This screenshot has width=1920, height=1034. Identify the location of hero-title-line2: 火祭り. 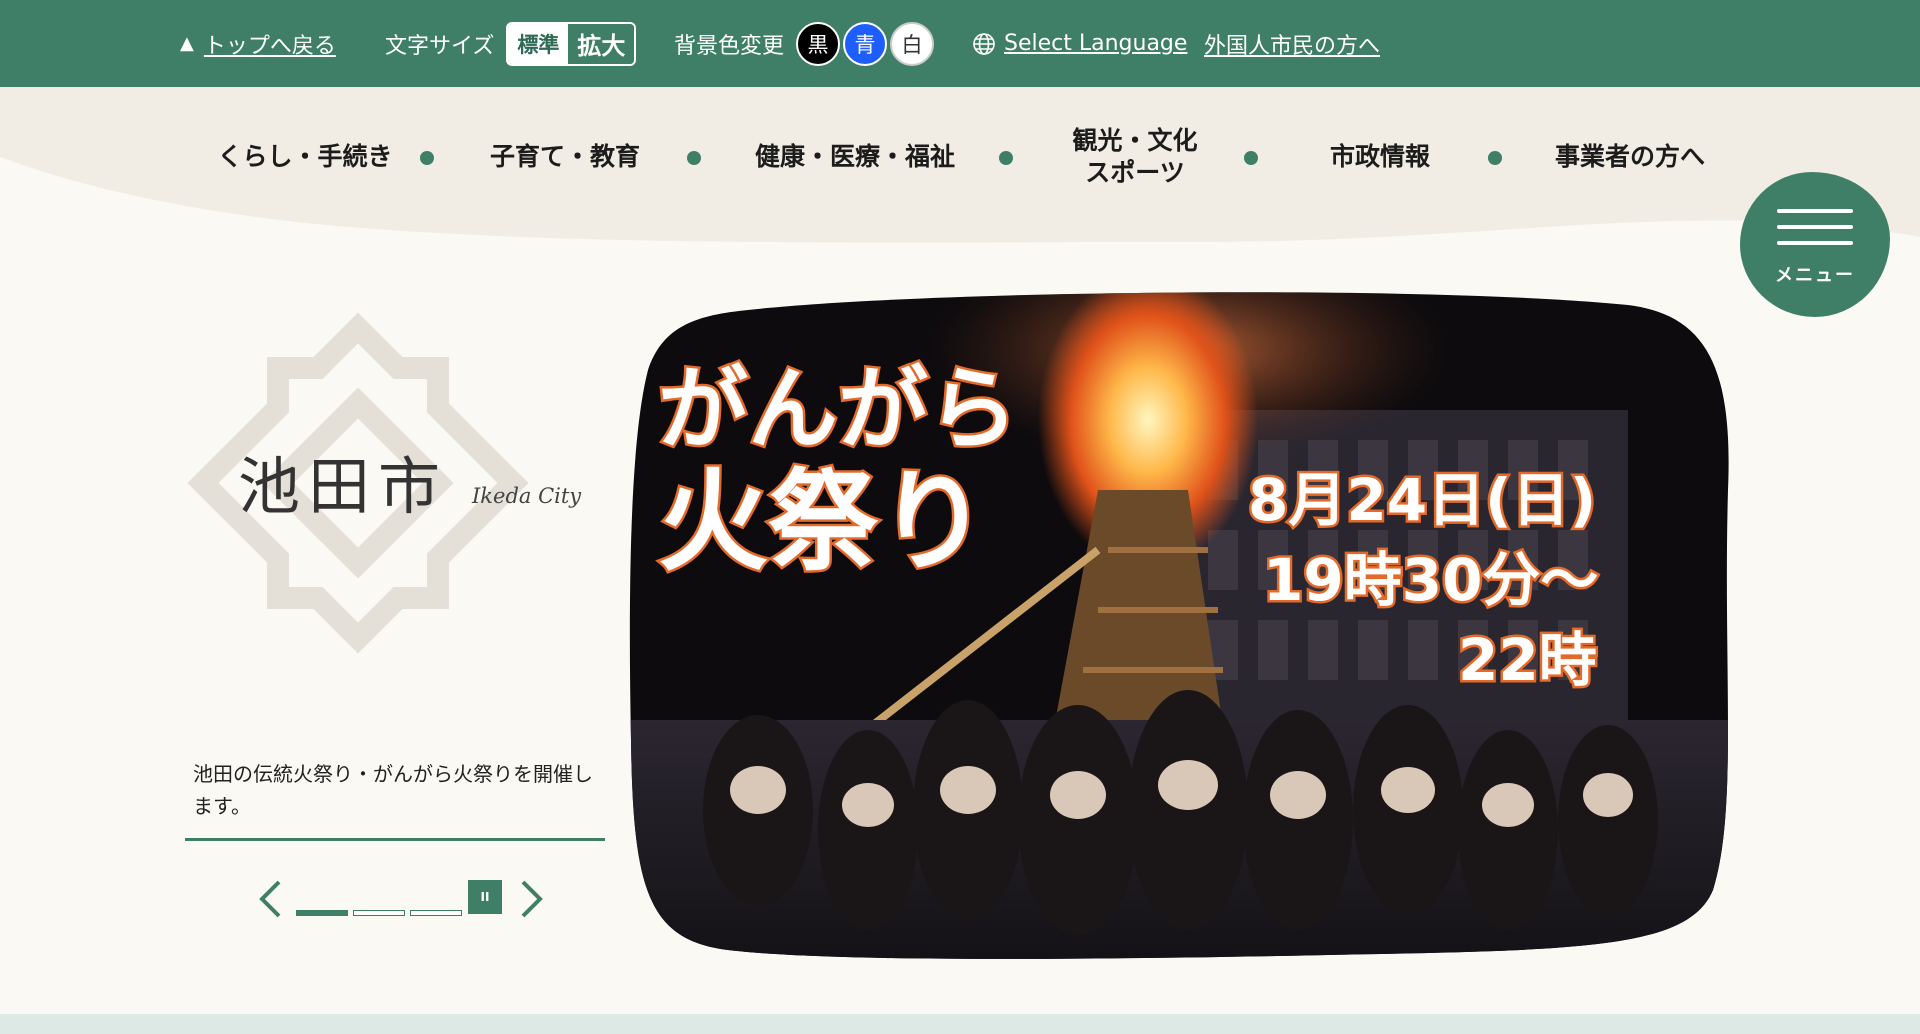
(823, 522).